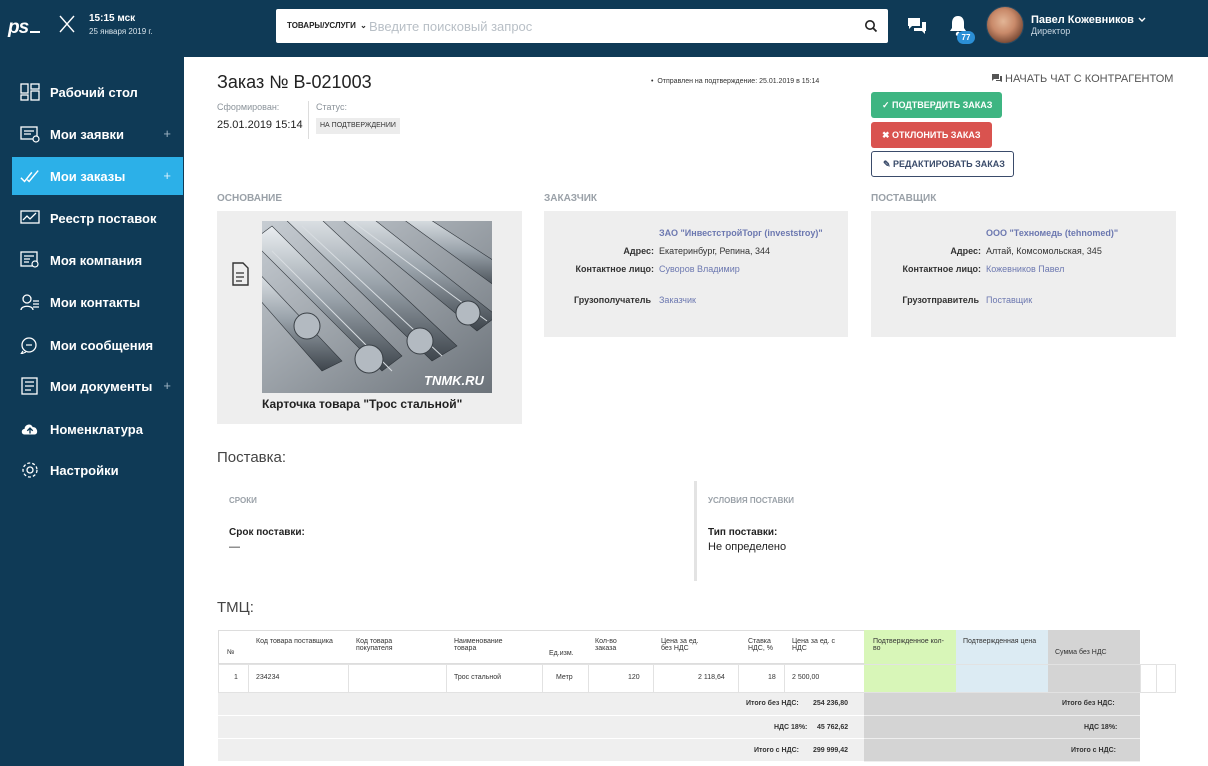  I want to click on edit-order-button: ✎ РЕДАКТИРОВАТЬ ЗАКАЗ, so click(942, 164).